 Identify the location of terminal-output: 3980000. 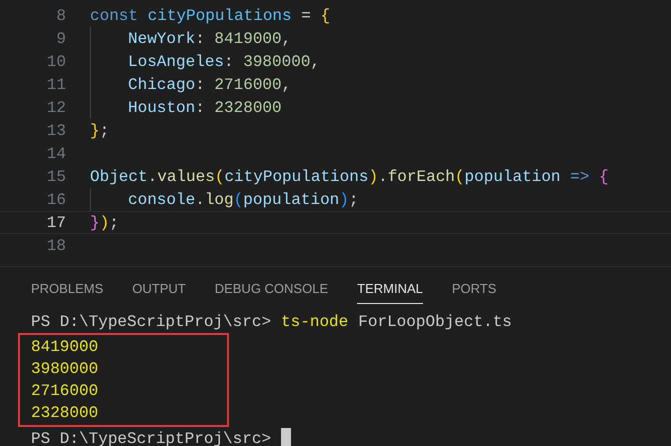
(64, 369).